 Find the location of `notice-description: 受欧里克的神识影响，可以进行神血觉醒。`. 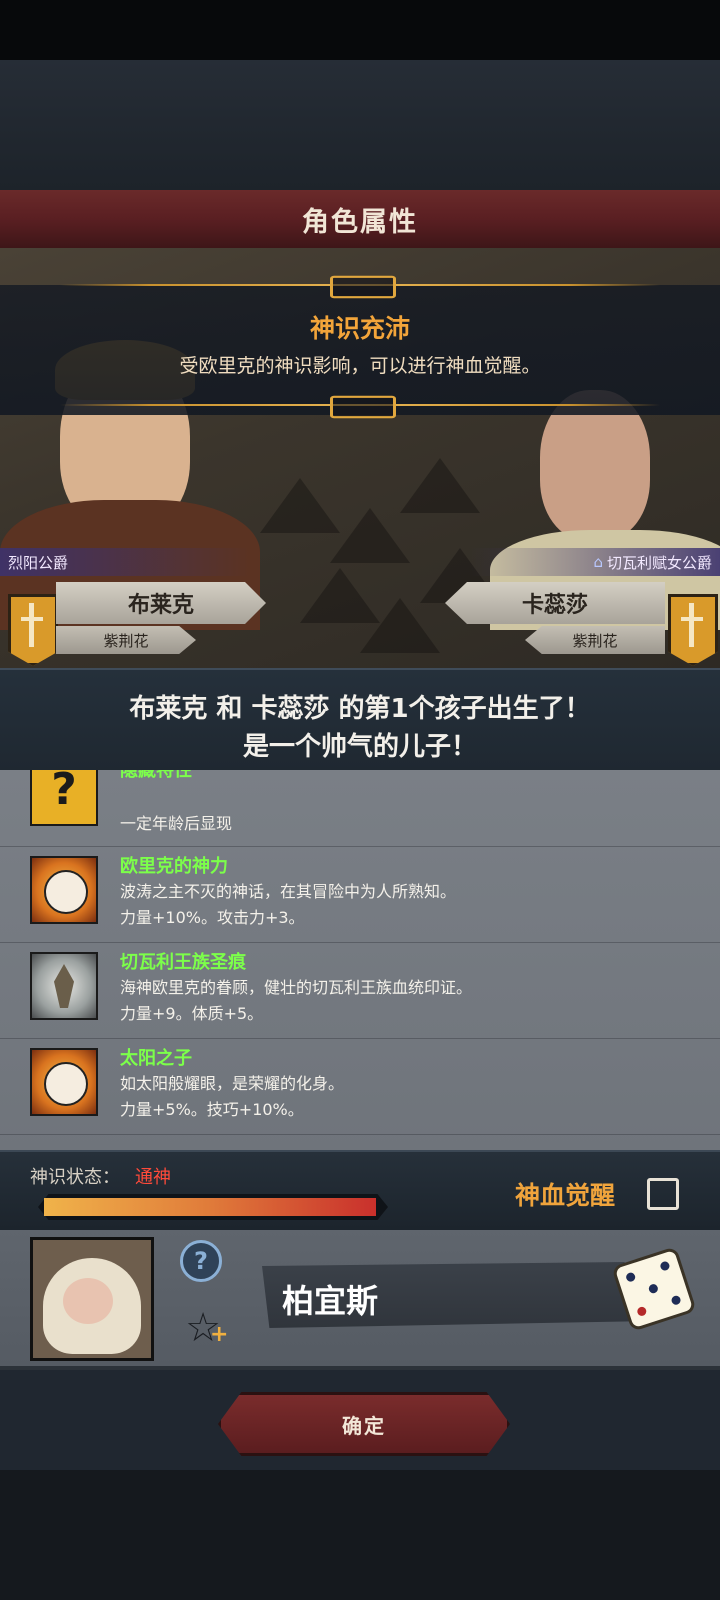

notice-description: 受欧里克的神识影响，可以进行神血觉醒。 is located at coordinates (360, 366).